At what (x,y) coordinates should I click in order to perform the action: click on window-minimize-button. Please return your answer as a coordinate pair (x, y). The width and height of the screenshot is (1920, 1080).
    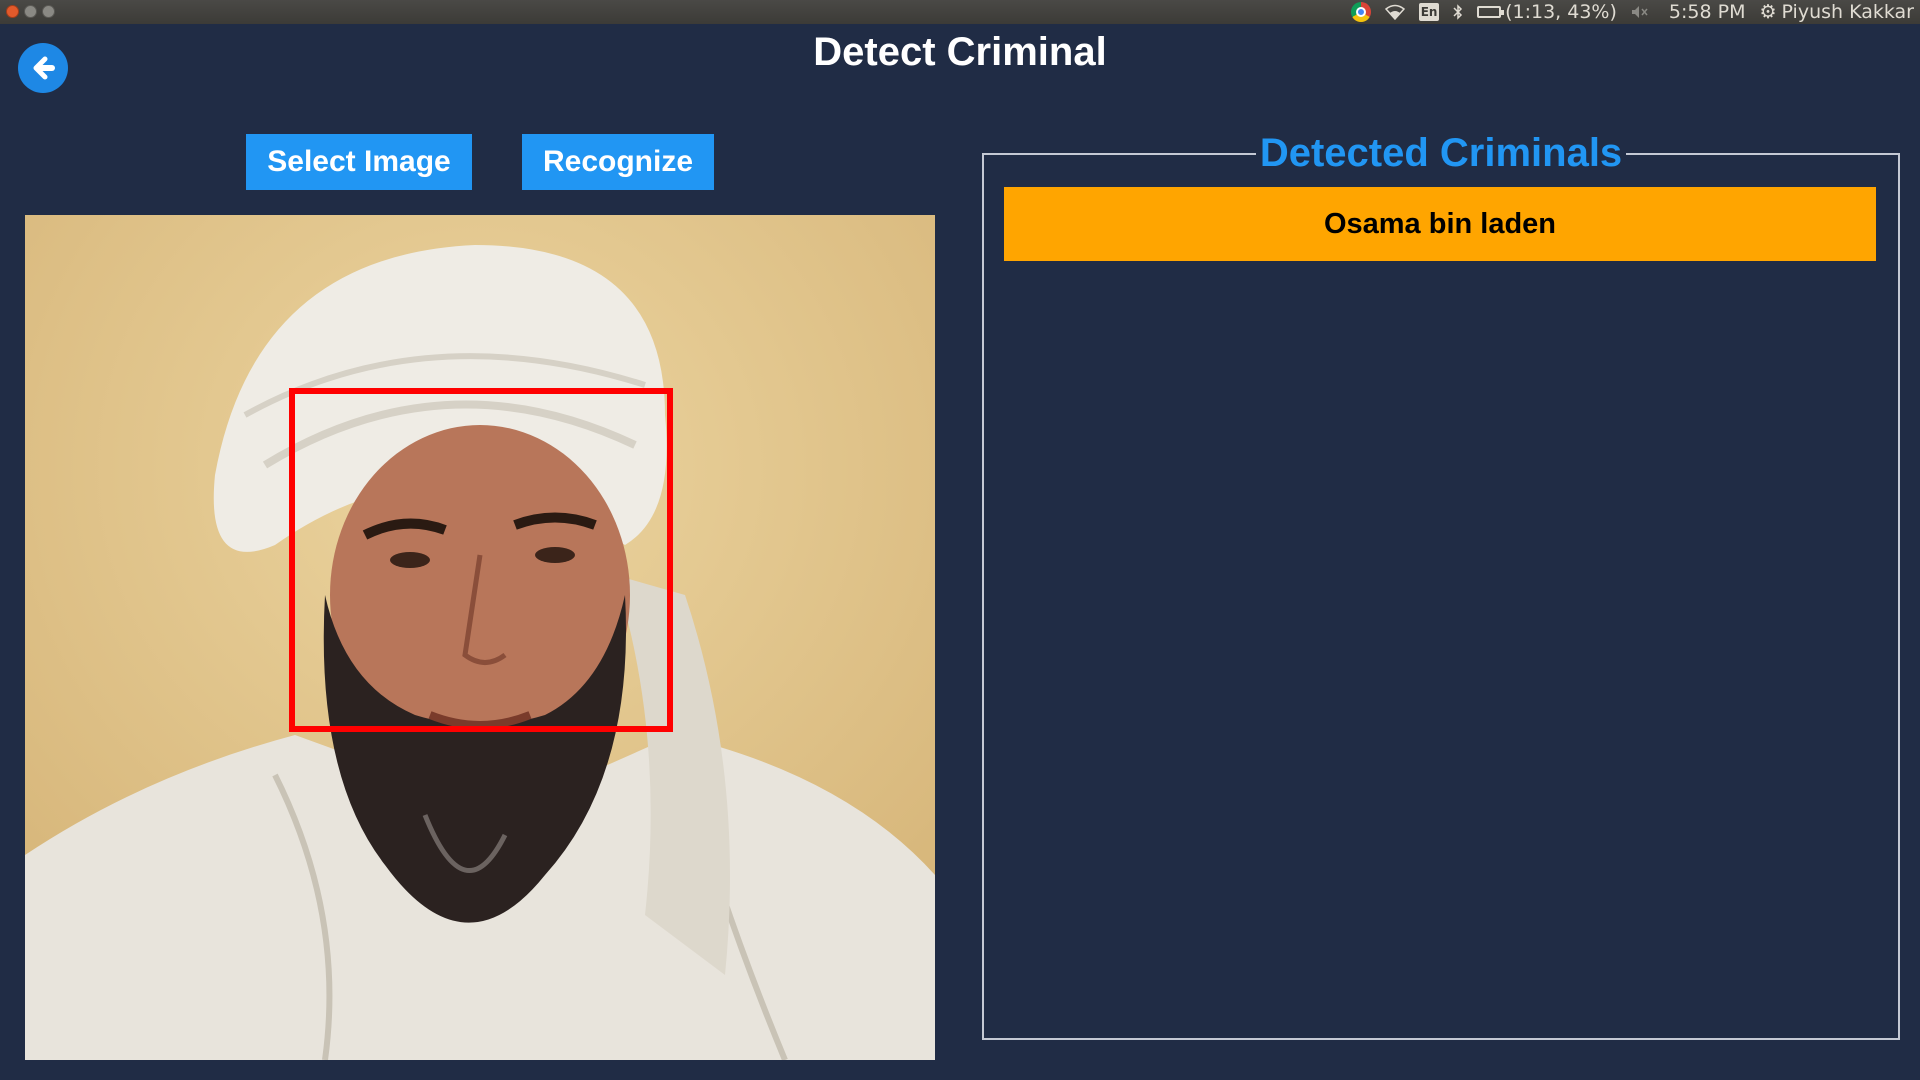
    Looking at the image, I should click on (30, 11).